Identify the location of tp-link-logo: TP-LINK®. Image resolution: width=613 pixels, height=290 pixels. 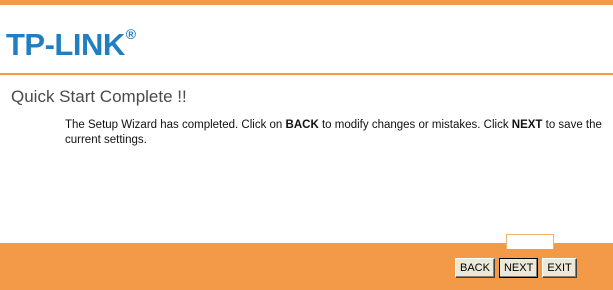
(71, 44).